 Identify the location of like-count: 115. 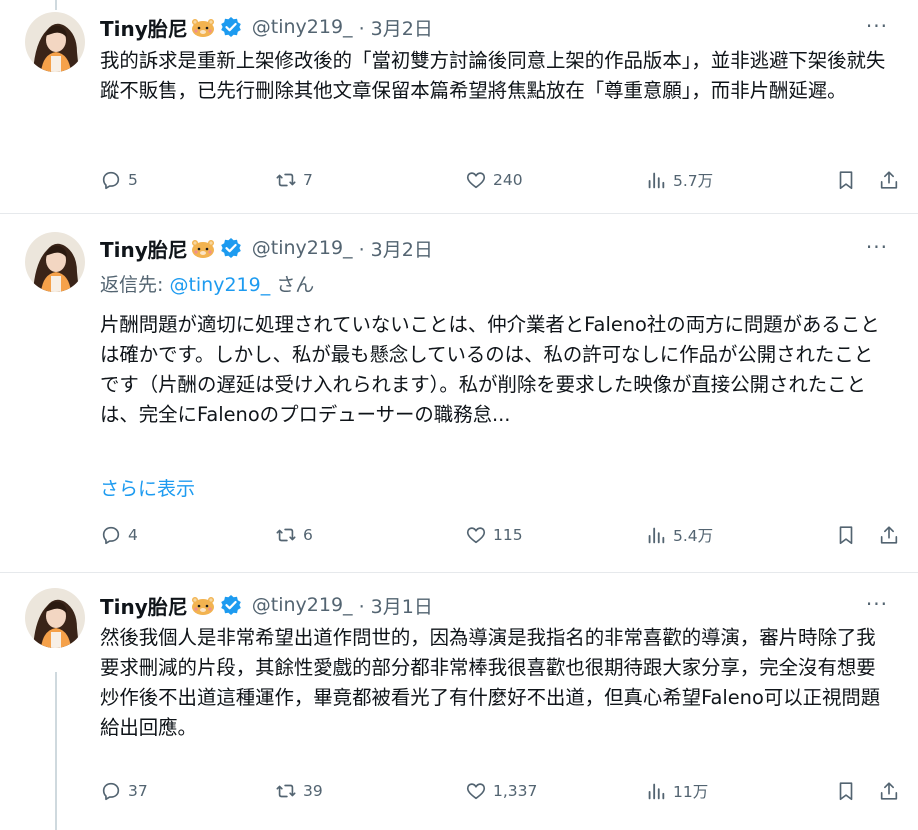
(508, 535).